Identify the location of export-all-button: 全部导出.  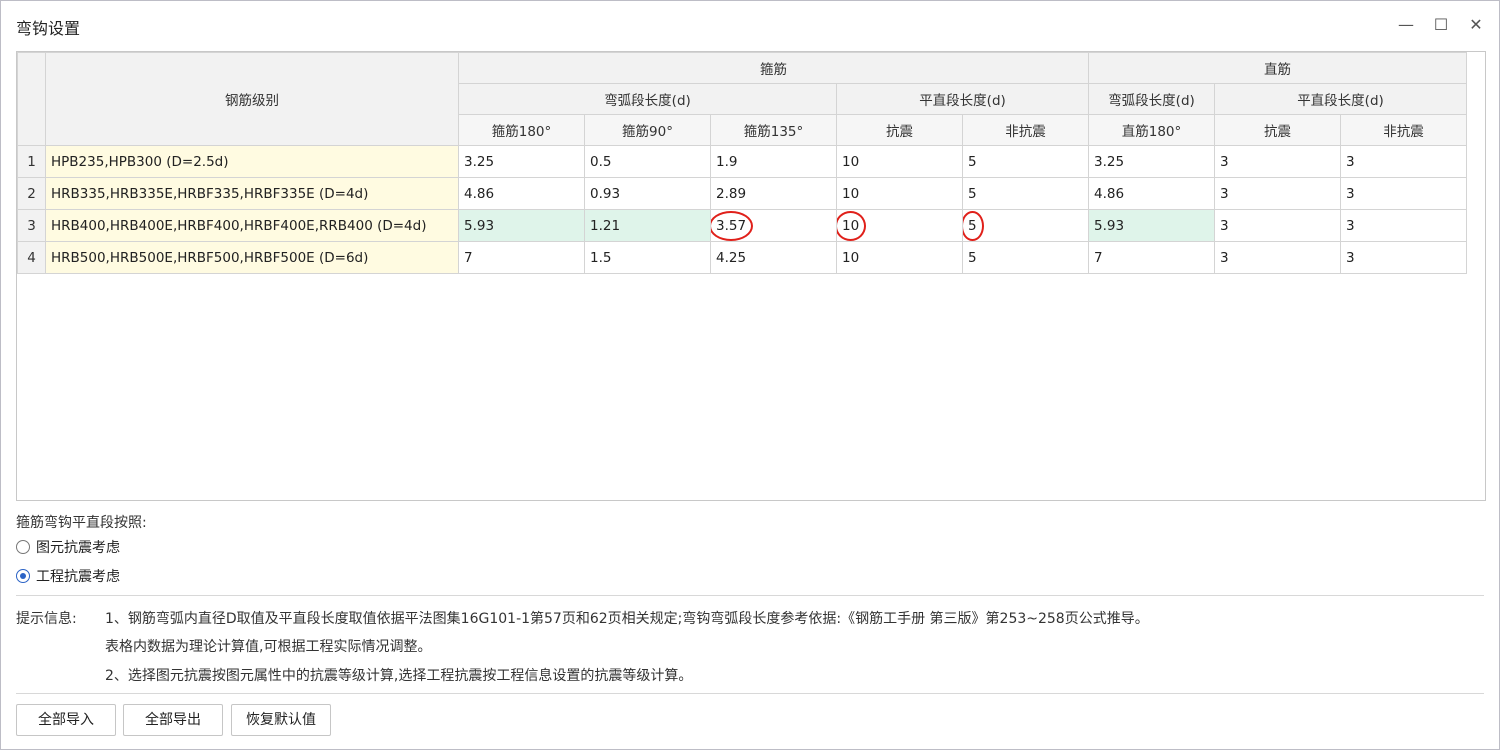
(173, 720).